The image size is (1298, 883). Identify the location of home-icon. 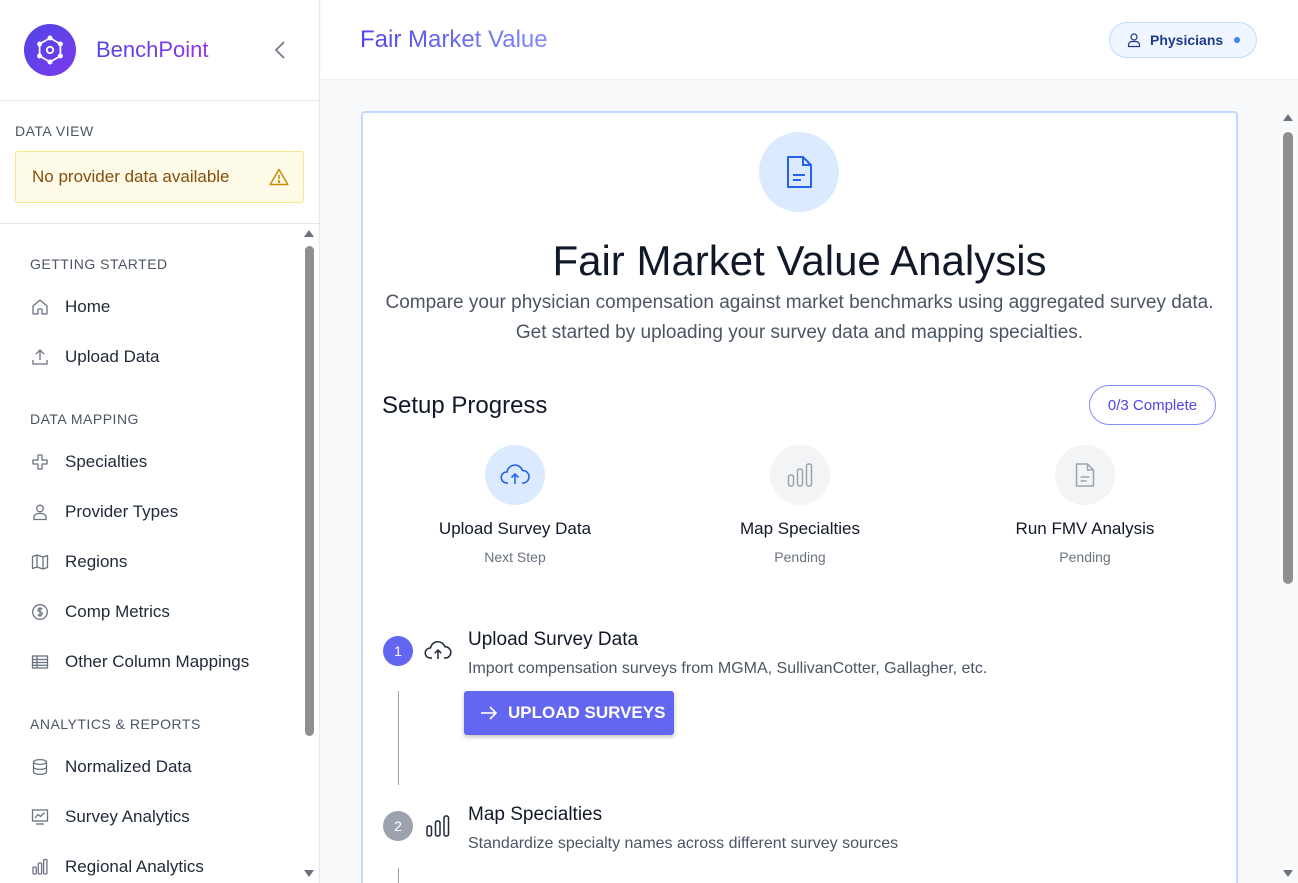
(40, 307).